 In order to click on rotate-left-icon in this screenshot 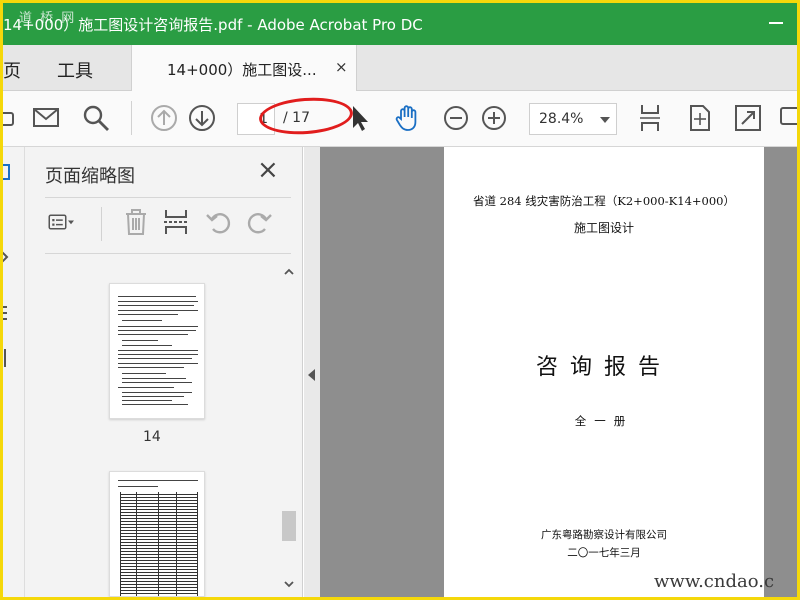, I will do `click(218, 222)`.